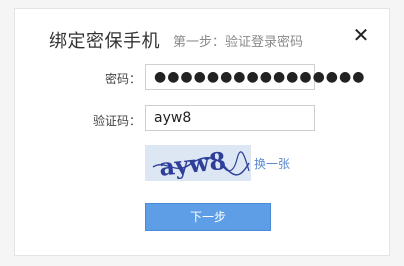  I want to click on captcha-input: ayw8, so click(230, 118).